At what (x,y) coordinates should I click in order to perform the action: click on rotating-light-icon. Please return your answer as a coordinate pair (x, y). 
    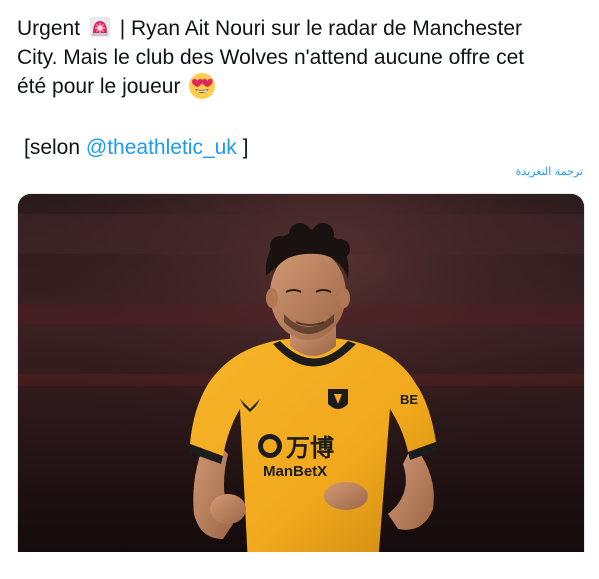
    Looking at the image, I should click on (100, 27).